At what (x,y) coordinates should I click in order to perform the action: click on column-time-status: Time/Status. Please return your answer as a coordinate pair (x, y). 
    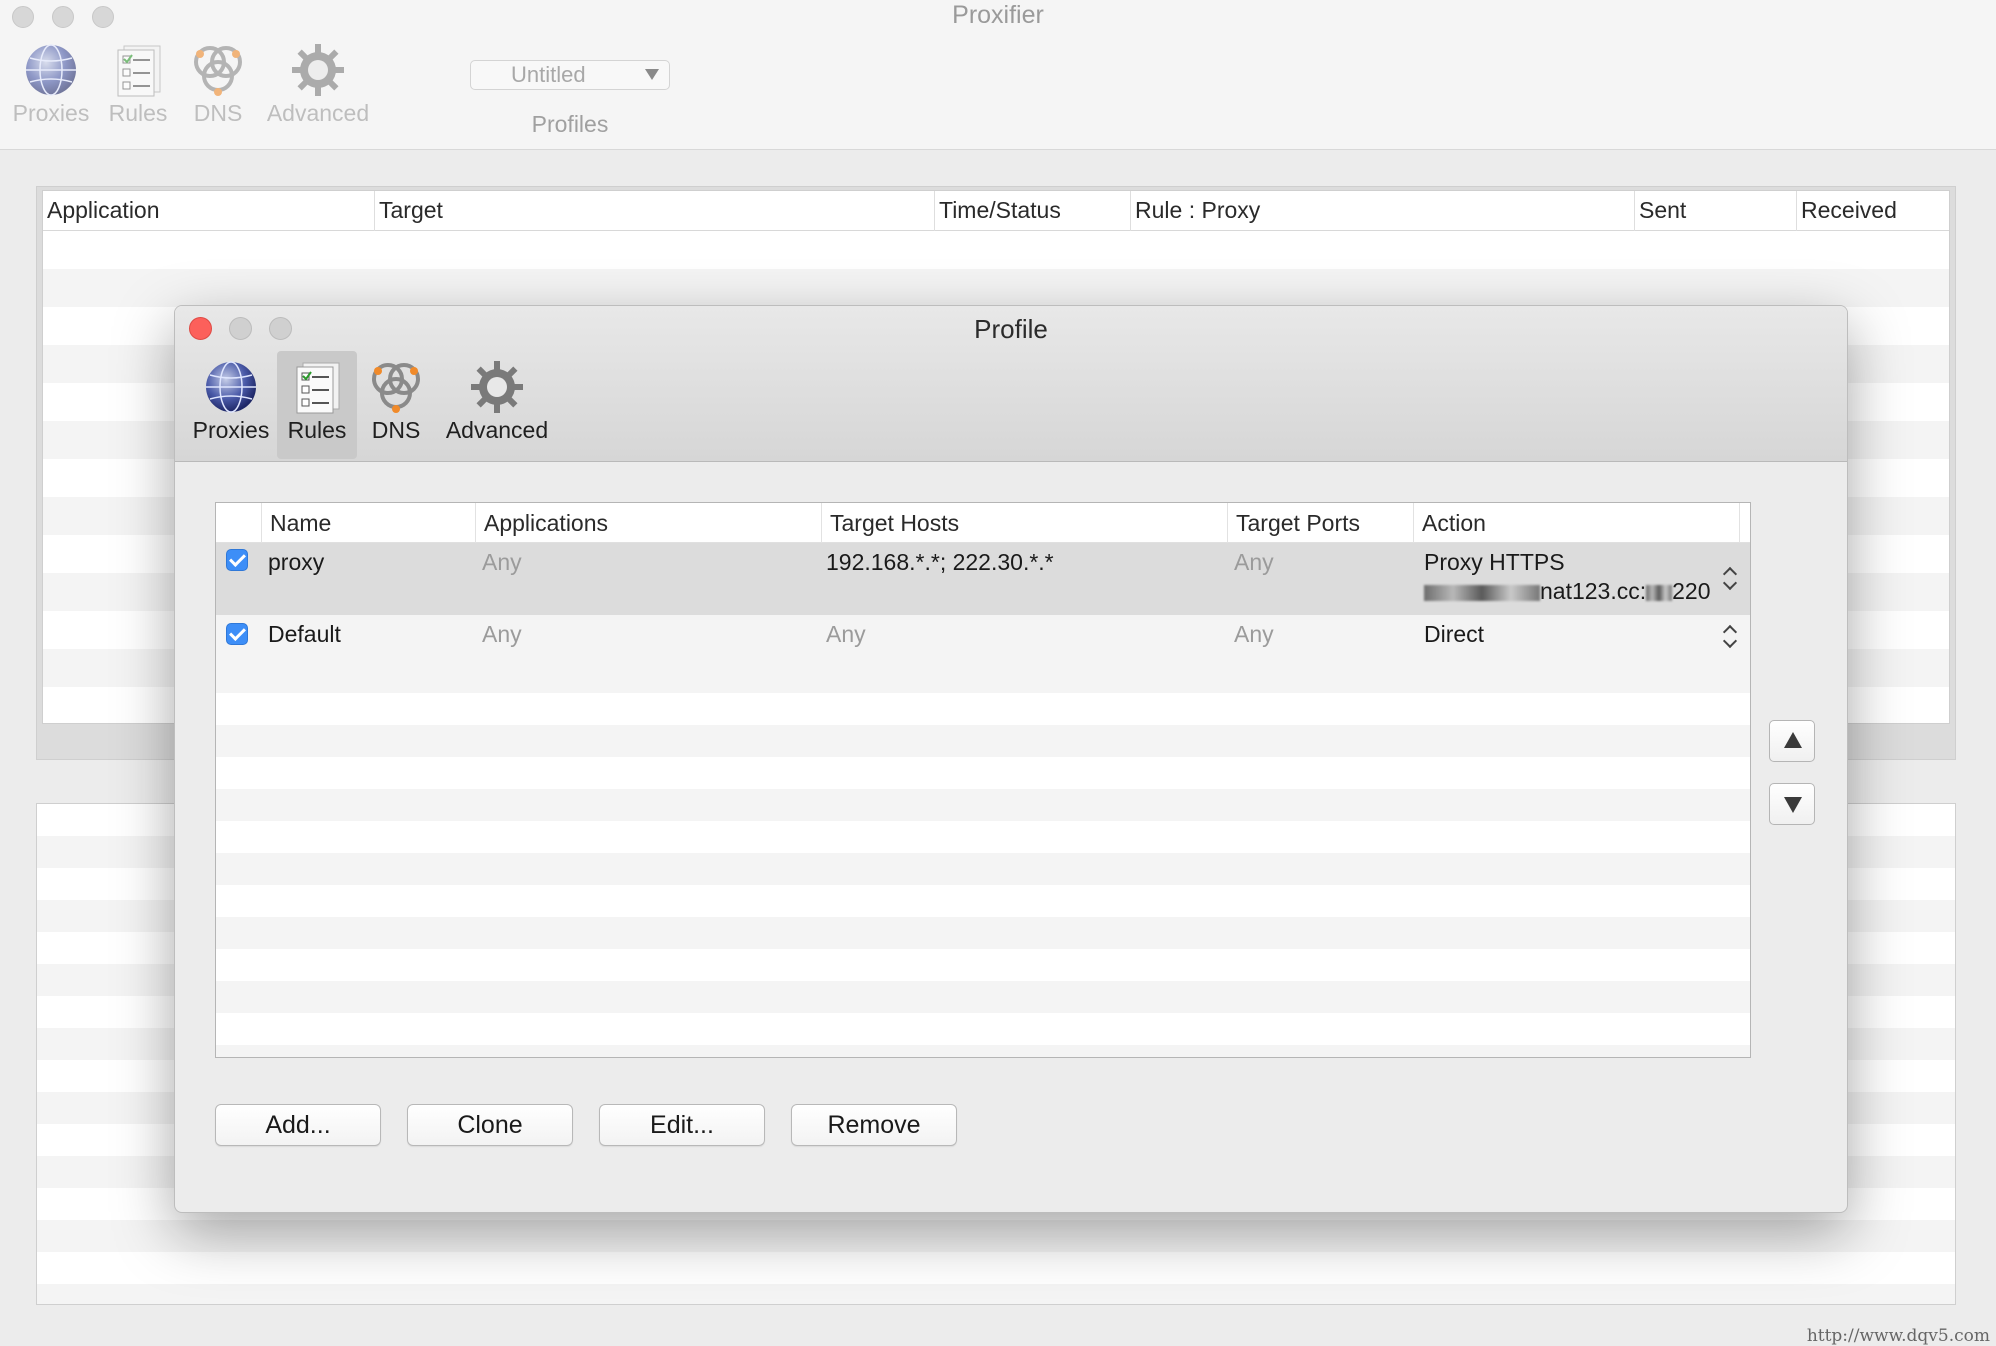
    Looking at the image, I should click on (1033, 211).